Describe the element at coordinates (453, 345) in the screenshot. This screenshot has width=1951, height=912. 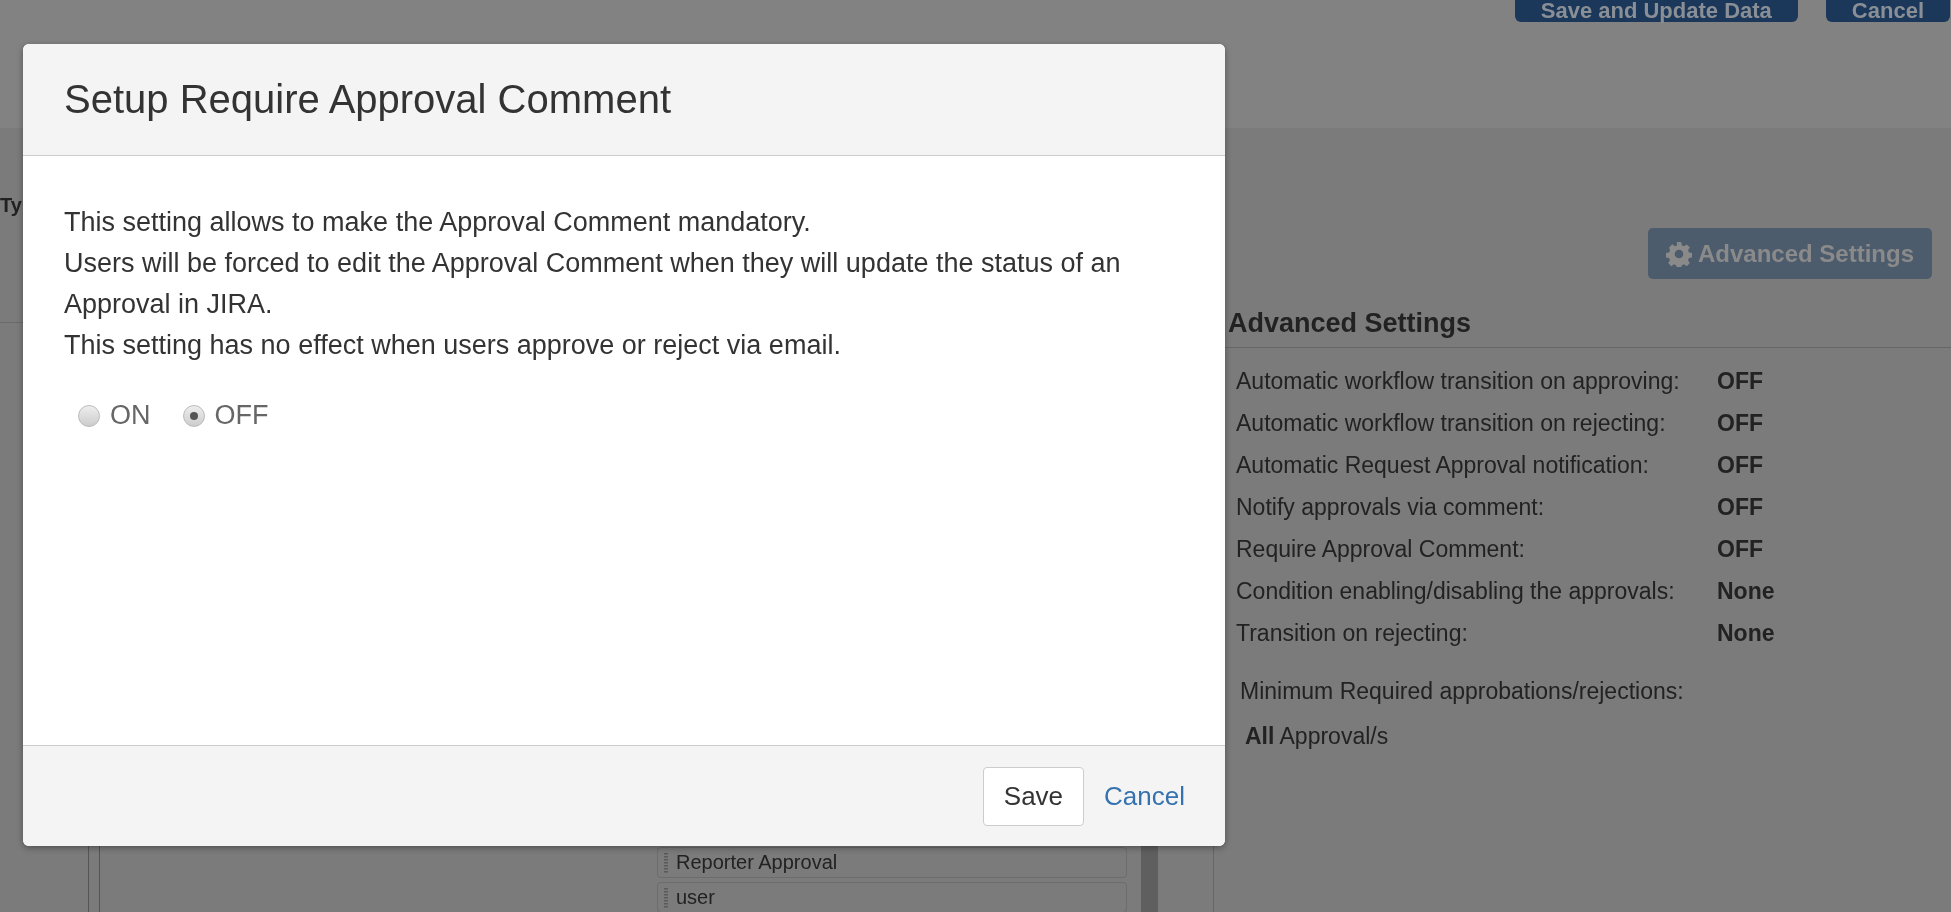
I see `description-text: This setting has no effect when users approve or reject via email.` at that location.